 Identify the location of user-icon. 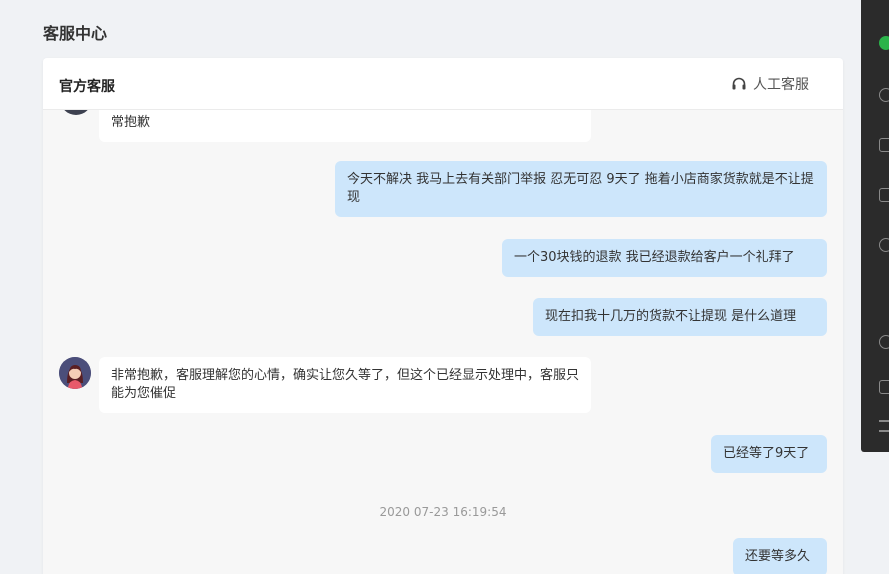
(884, 95).